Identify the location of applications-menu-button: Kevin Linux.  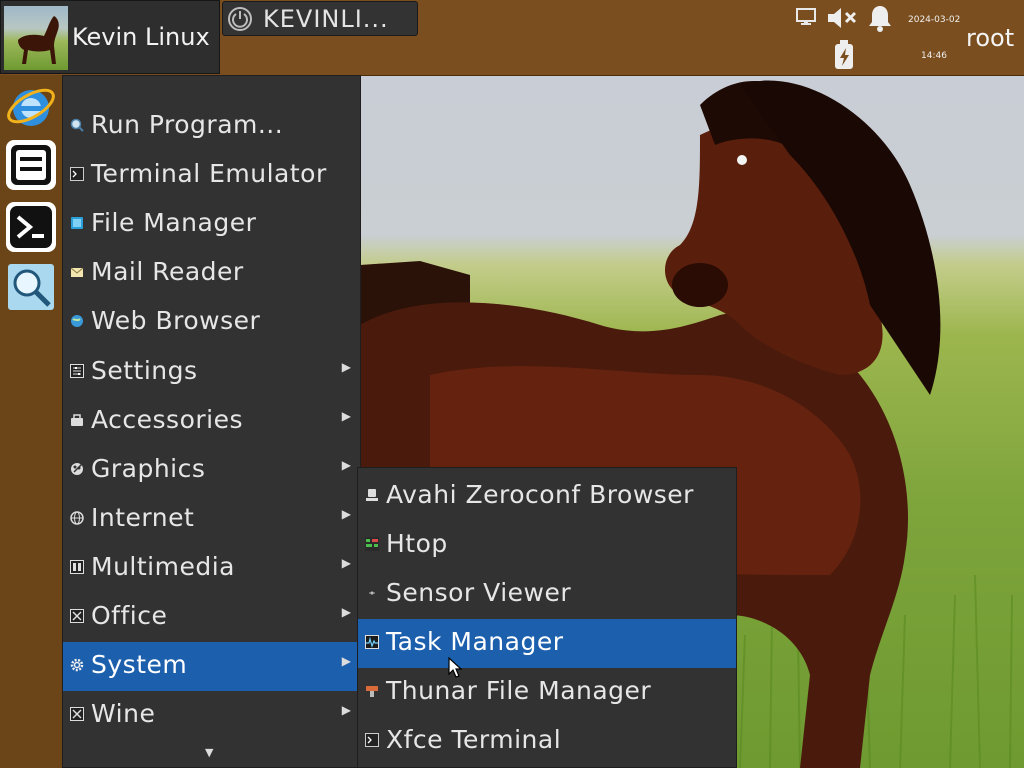
(110, 37).